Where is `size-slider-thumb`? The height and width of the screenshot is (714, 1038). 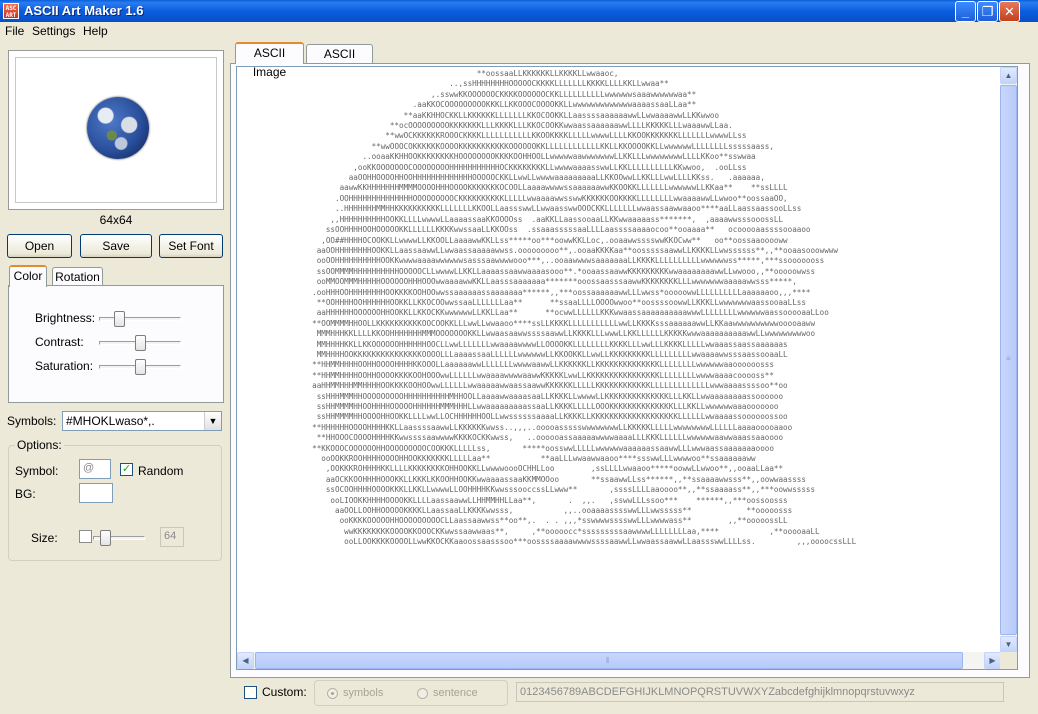
size-slider-thumb is located at coordinates (105, 538).